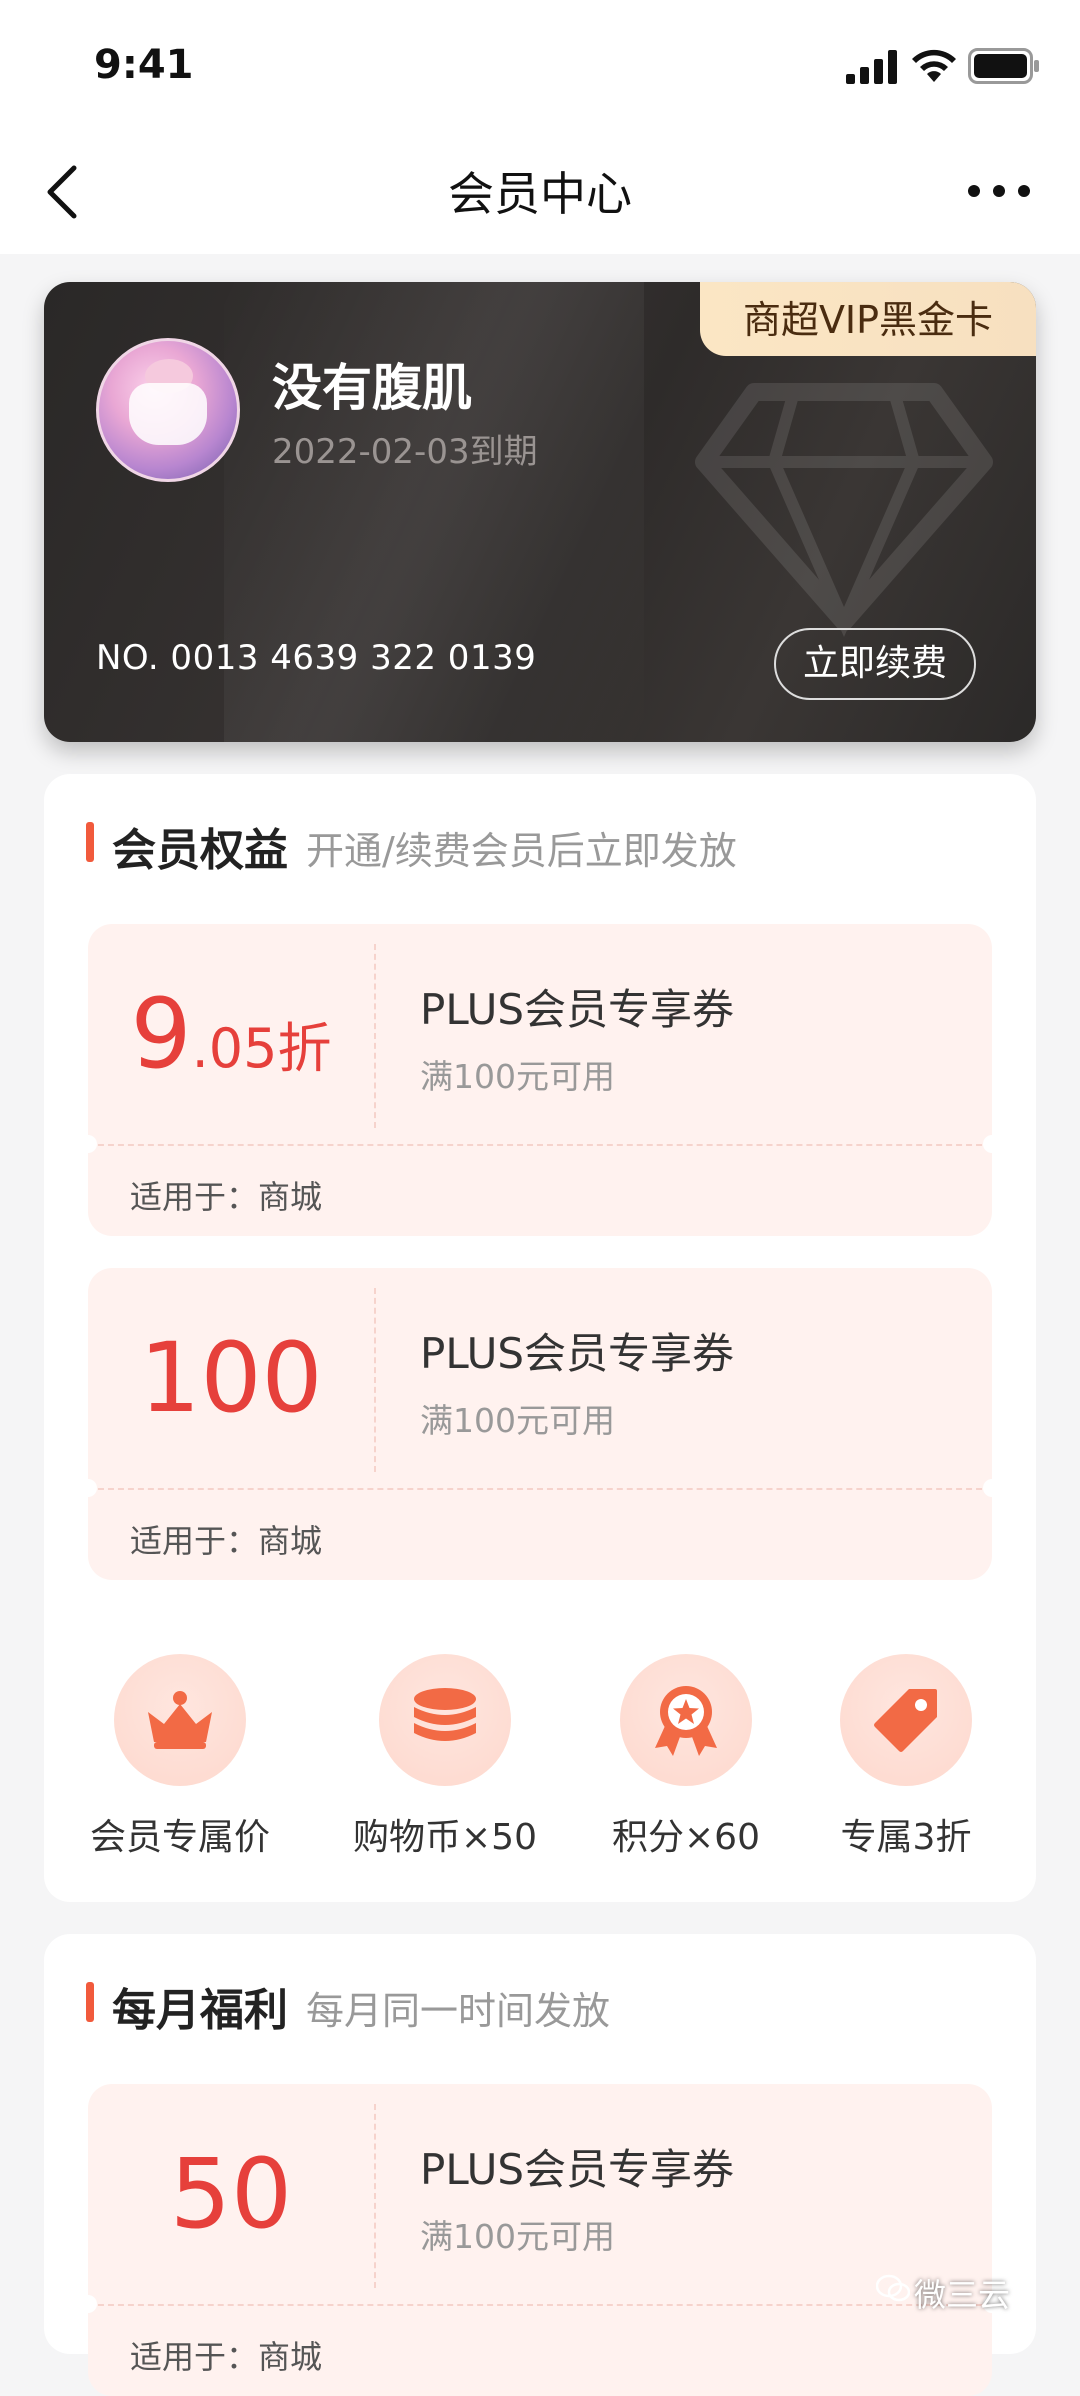 This screenshot has height=2396, width=1080. What do you see at coordinates (934, 65) in the screenshot?
I see `wifi-icon` at bounding box center [934, 65].